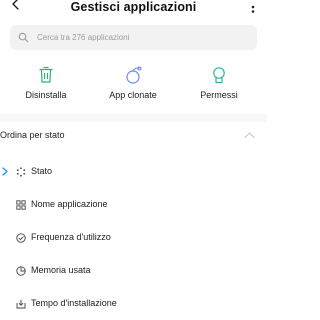 The width and height of the screenshot is (320, 320). What do you see at coordinates (69, 204) in the screenshot?
I see `sort-option-label: Nome applicazione` at bounding box center [69, 204].